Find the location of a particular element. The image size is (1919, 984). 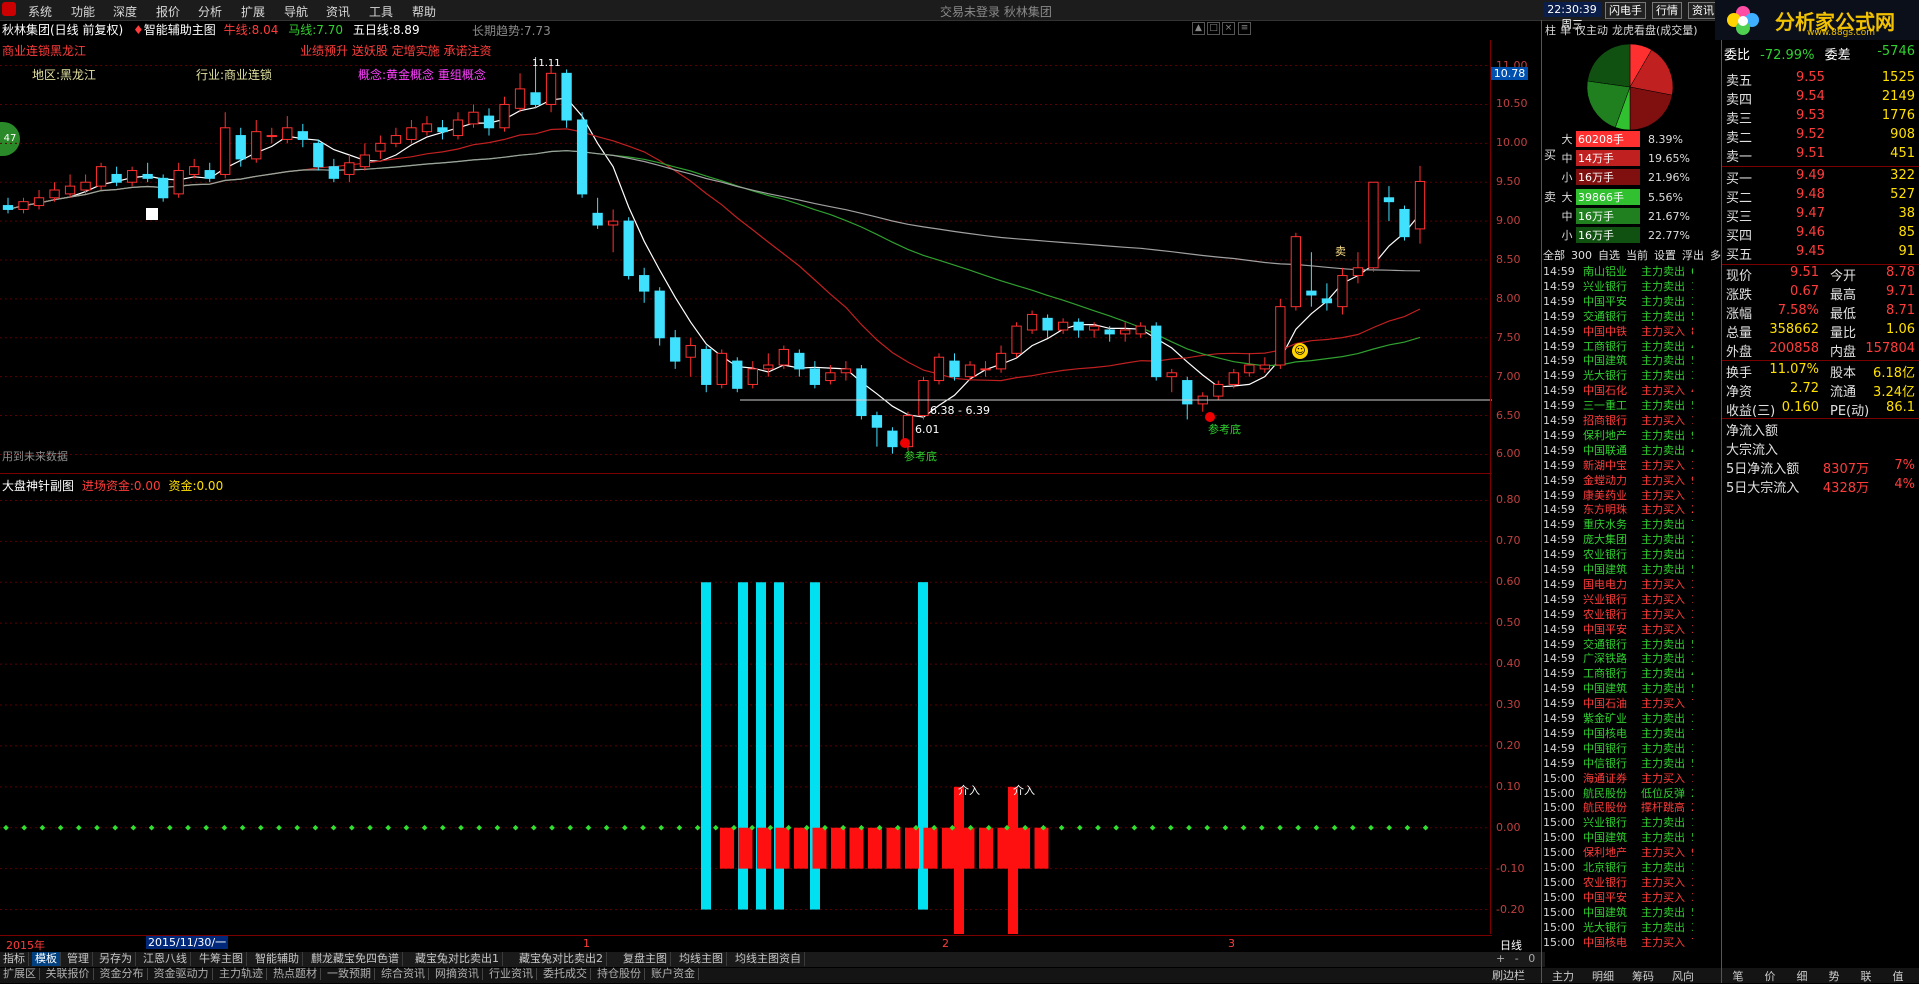

quote-tab: 价 is located at coordinates (1770, 976).